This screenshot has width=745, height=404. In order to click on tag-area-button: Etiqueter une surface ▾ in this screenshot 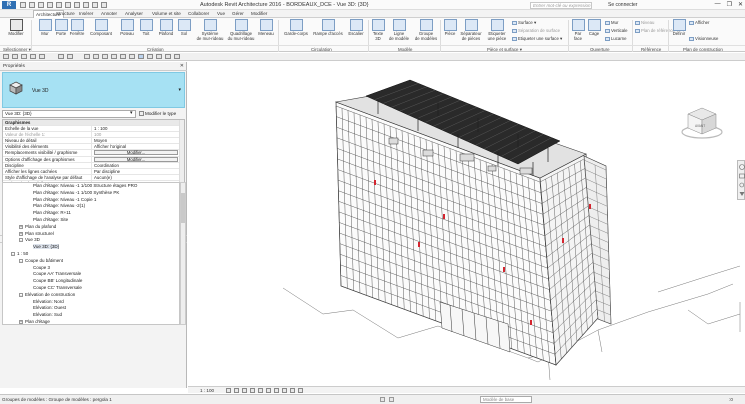, I will do `click(537, 39)`.